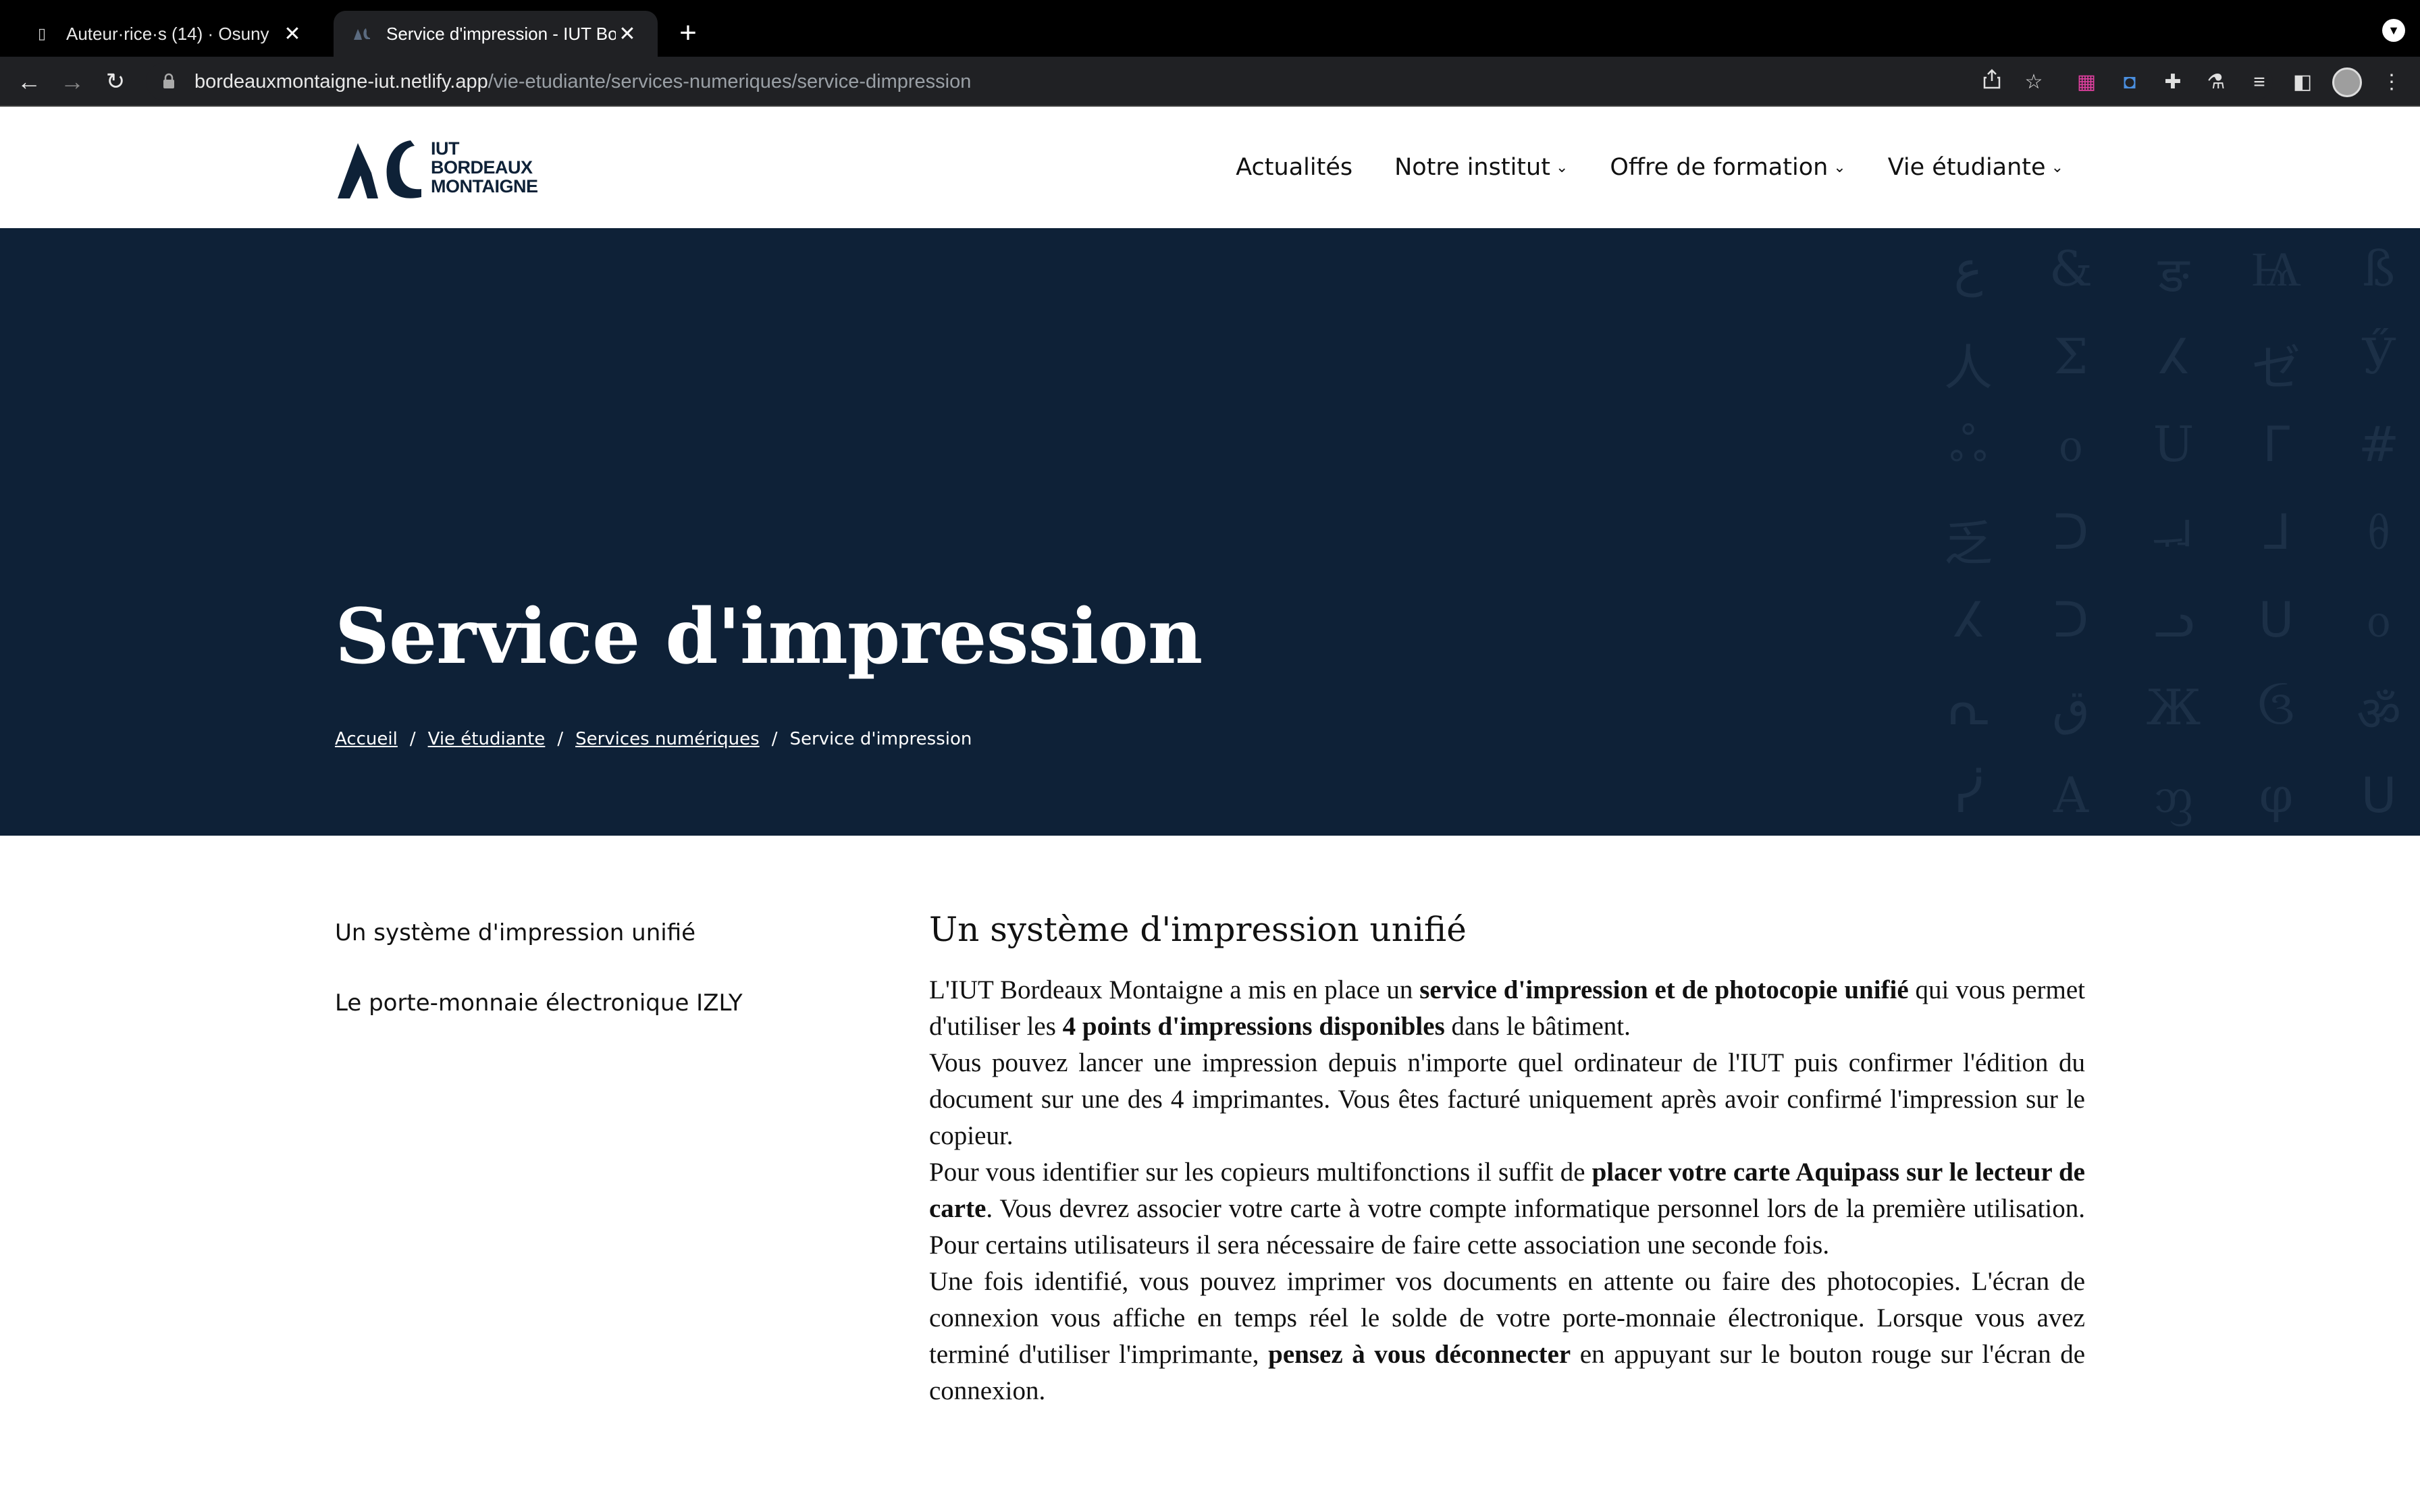 The height and width of the screenshot is (1512, 2420). Describe the element at coordinates (1294, 167) in the screenshot. I see `nav-item-actualites: Actualités` at that location.